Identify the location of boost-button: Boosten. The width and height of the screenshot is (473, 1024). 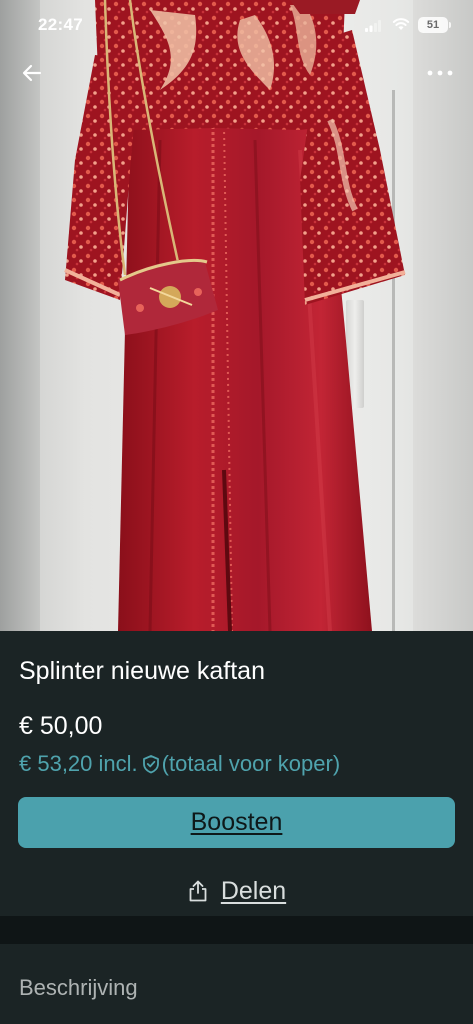
(236, 822).